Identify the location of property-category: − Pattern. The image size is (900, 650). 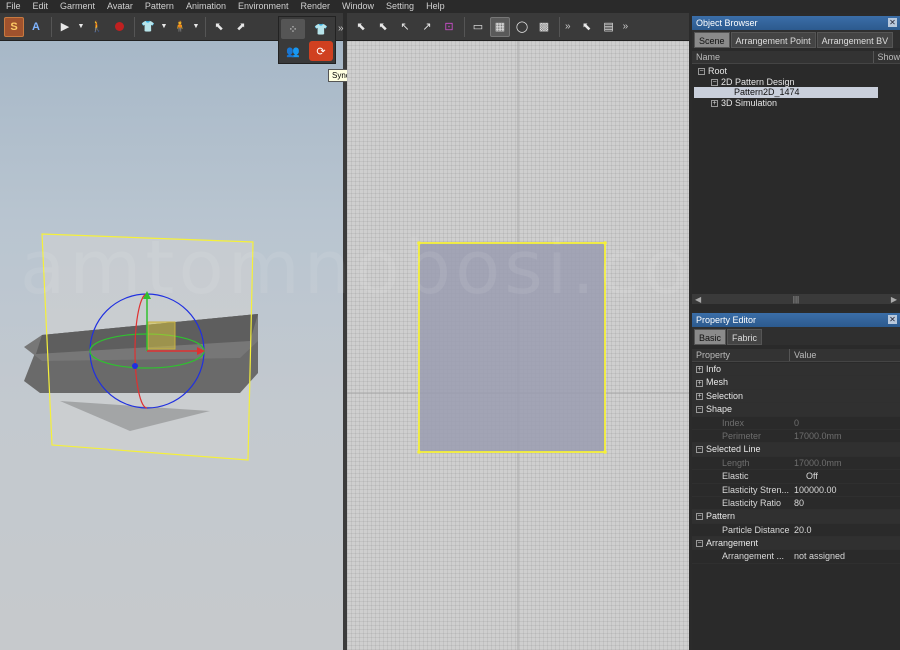
(796, 517).